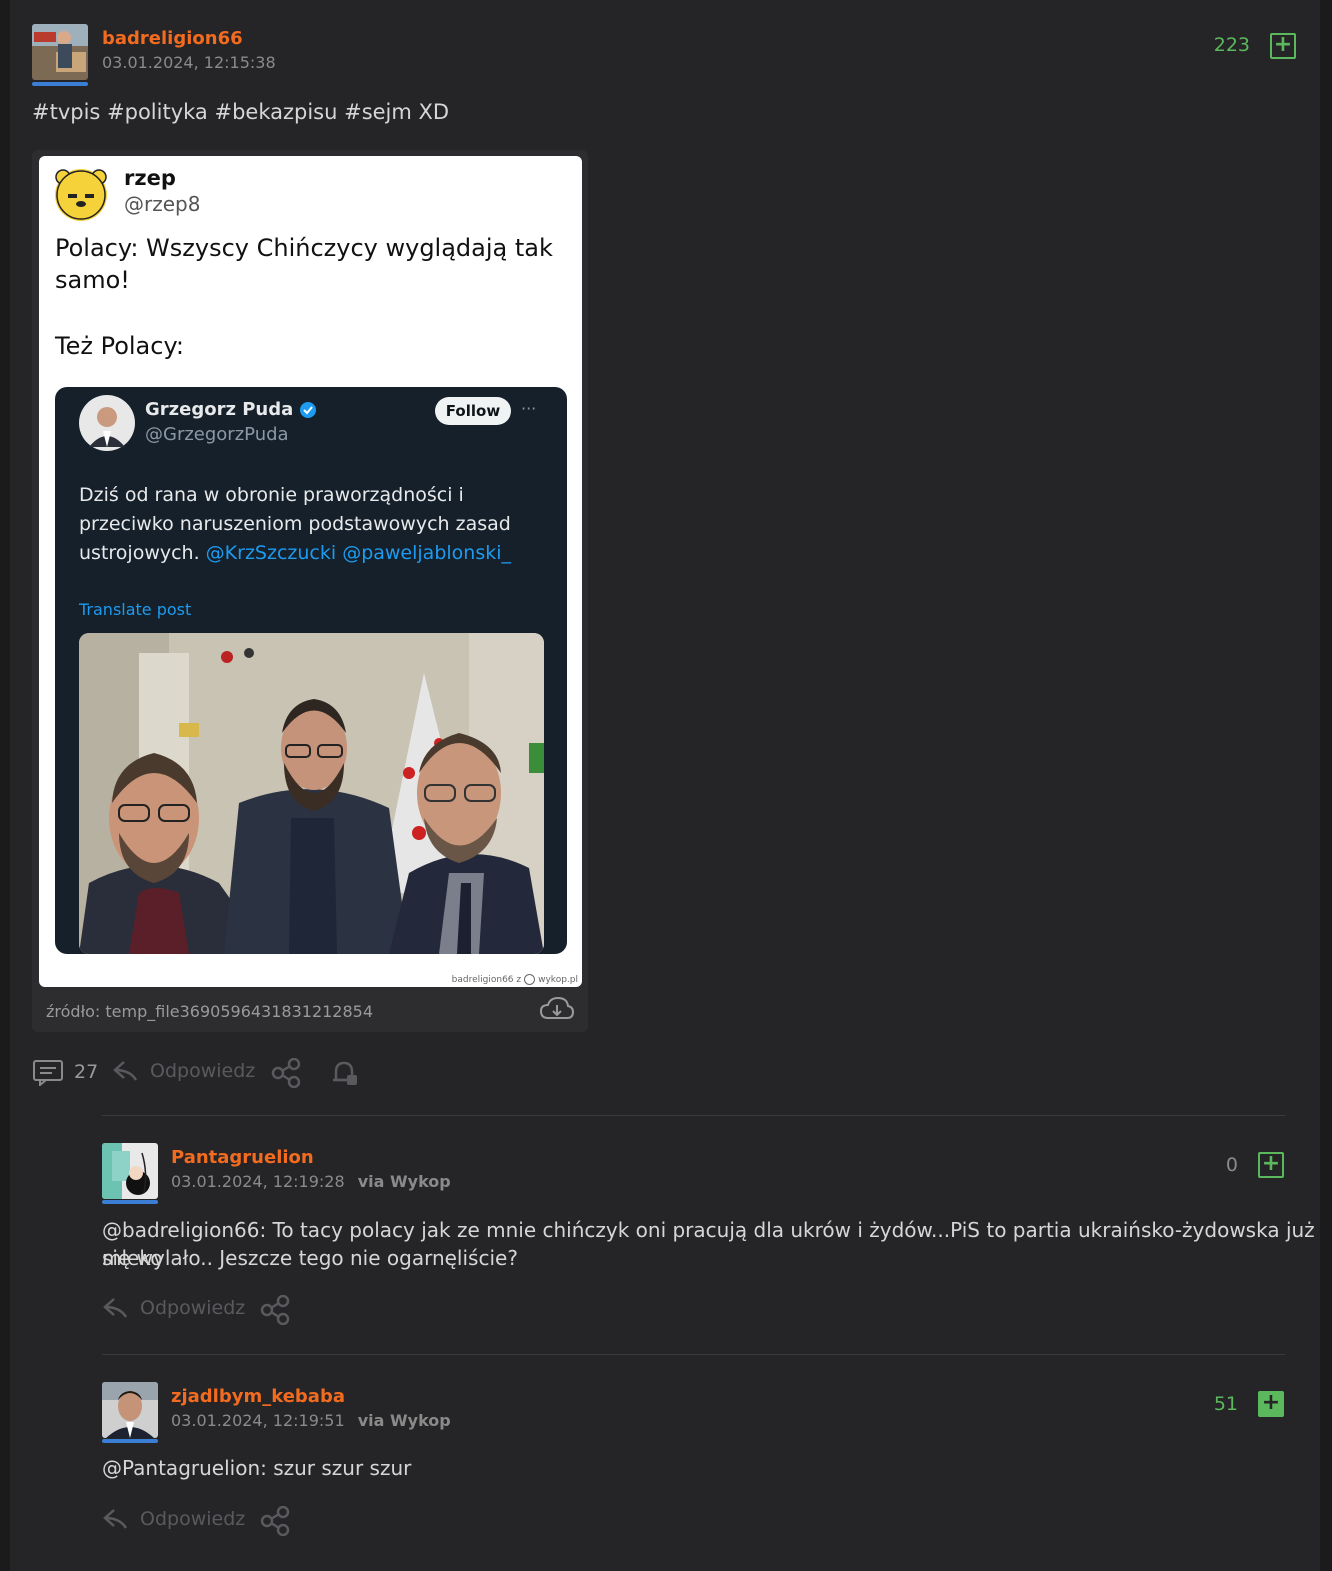 Image resolution: width=1332 pixels, height=1571 pixels. Describe the element at coordinates (257, 1468) in the screenshot. I see `comment-text-line1: @Pantagruelion: szur szur szur` at that location.